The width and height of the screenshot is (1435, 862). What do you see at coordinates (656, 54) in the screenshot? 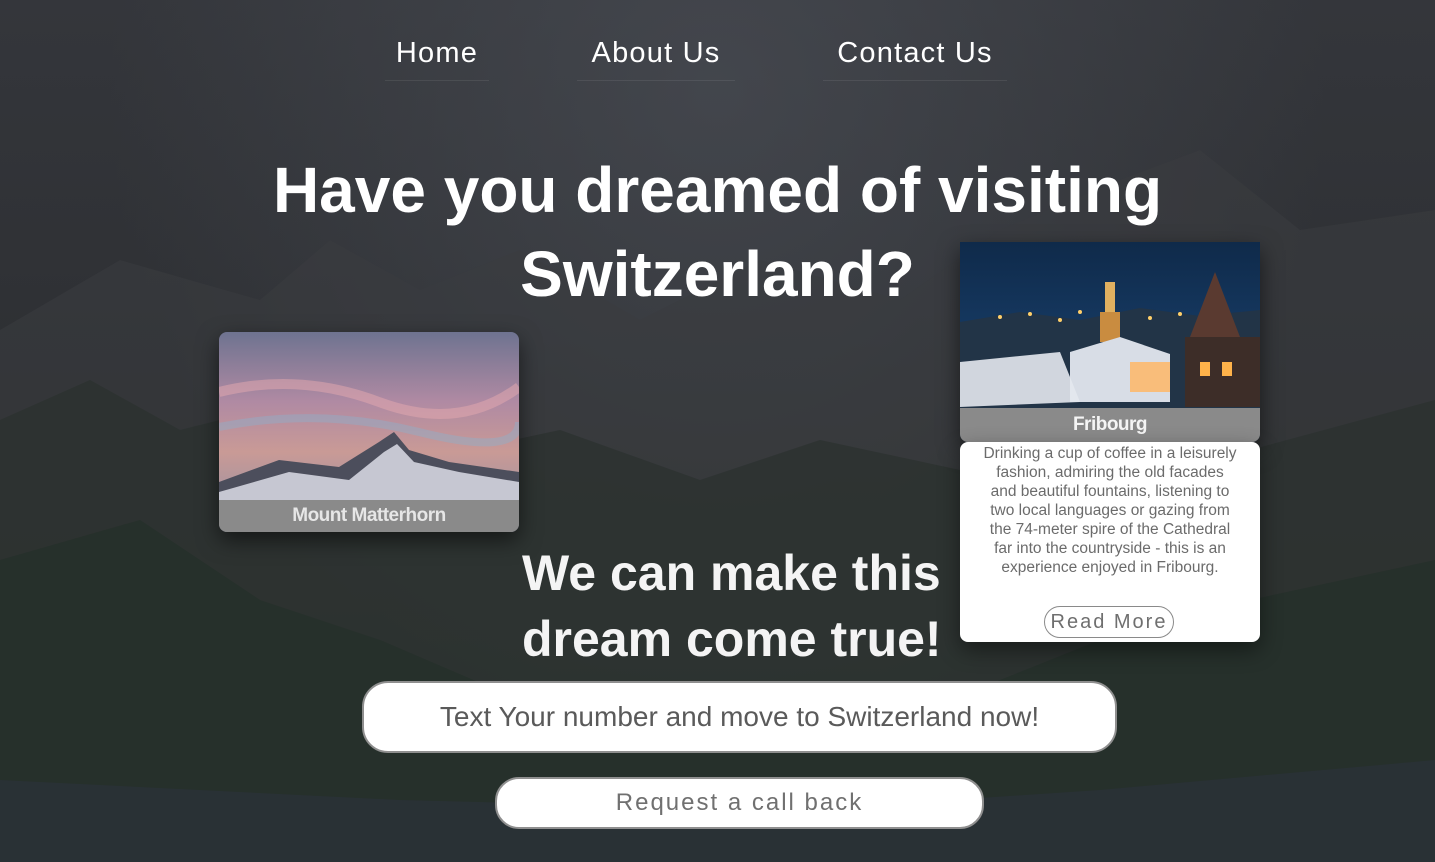
I see `nav-about-link: About Us` at bounding box center [656, 54].